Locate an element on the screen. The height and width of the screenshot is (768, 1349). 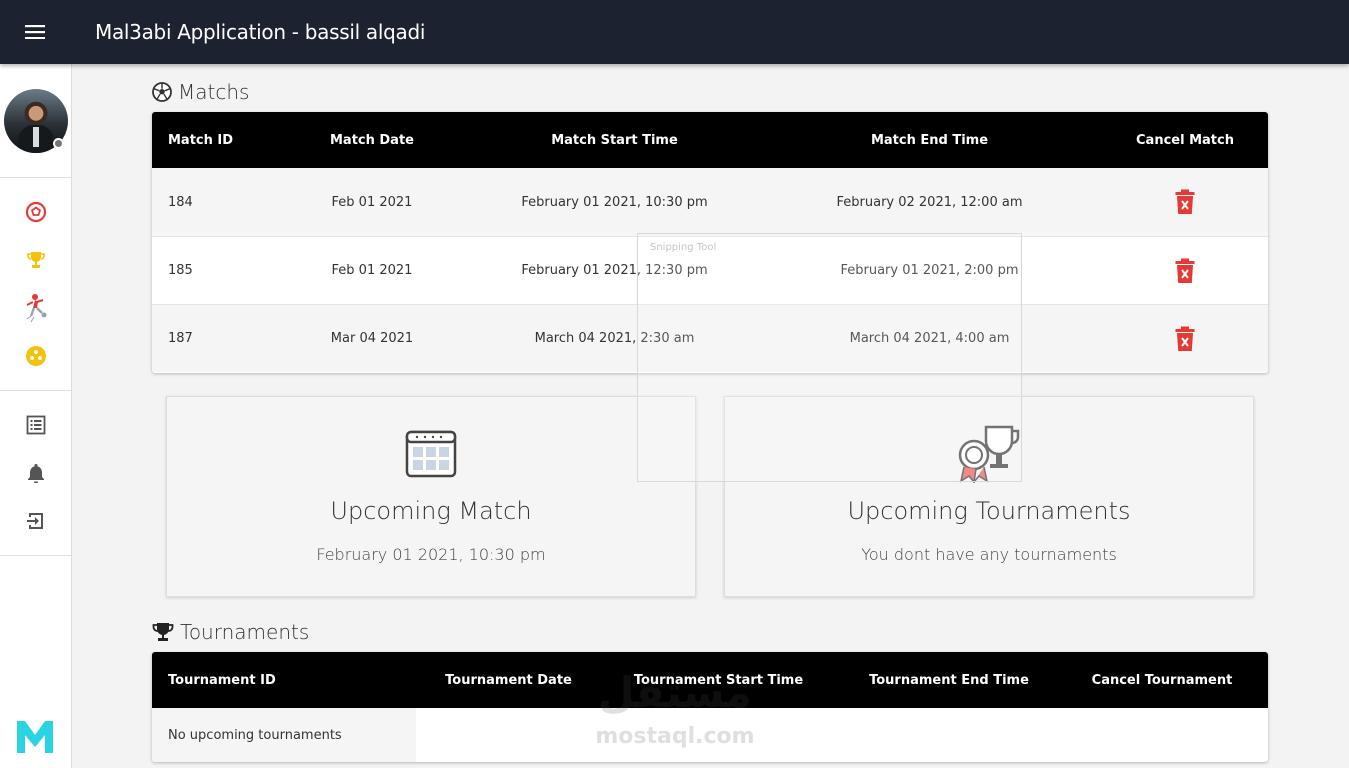
matches-section-title: Matchs is located at coordinates (200, 92).